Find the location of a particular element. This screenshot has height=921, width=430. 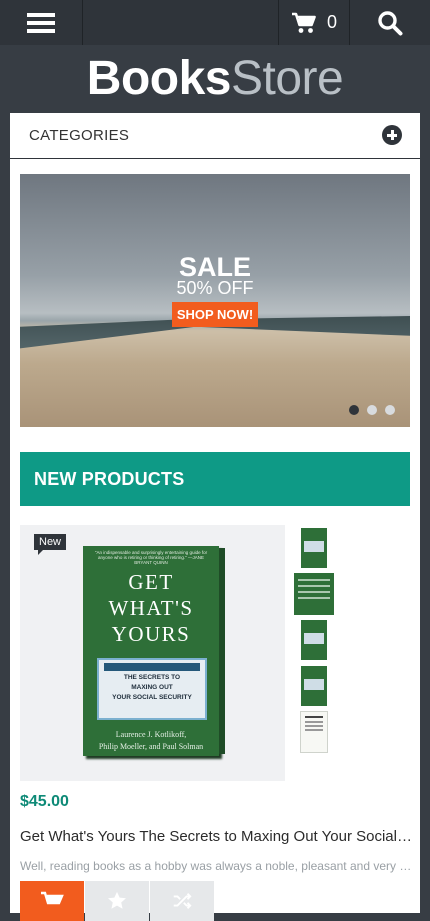

new-products-title: NEW PRODUCTS is located at coordinates (109, 479).